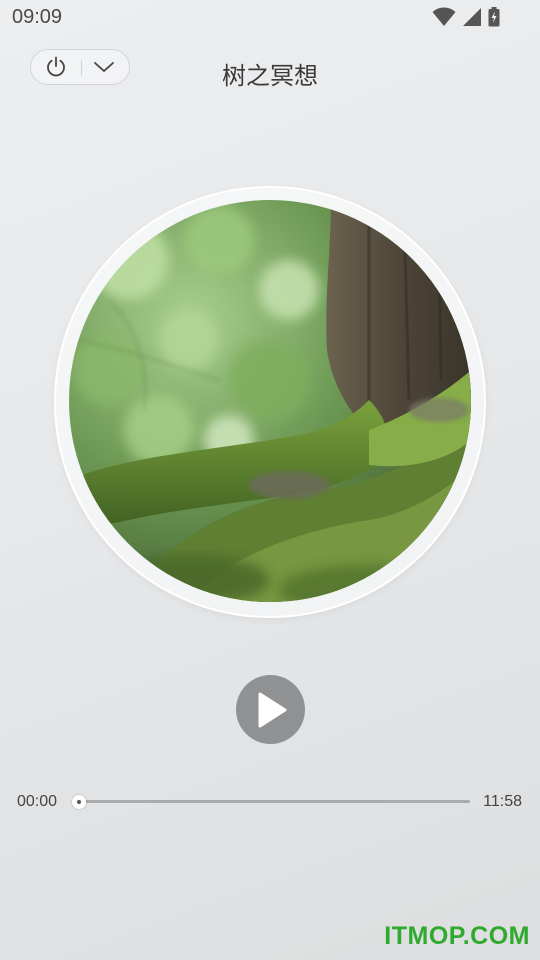 The height and width of the screenshot is (960, 540). Describe the element at coordinates (270, 76) in the screenshot. I see `page-title: 树之冥想` at that location.